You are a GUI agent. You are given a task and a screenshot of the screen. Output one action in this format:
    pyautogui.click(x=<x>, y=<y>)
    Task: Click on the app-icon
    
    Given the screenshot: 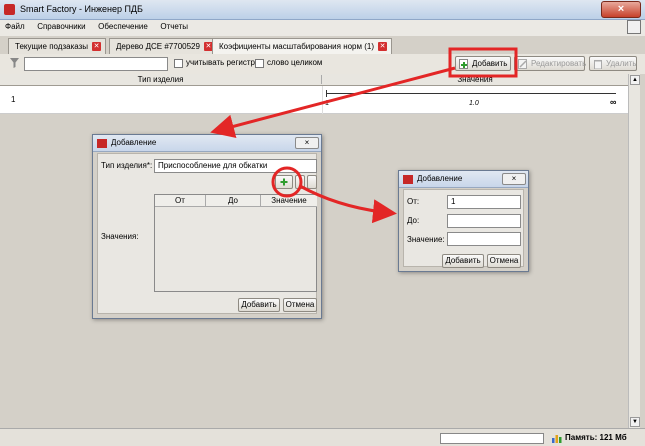 What is the action you would take?
    pyautogui.click(x=9, y=9)
    